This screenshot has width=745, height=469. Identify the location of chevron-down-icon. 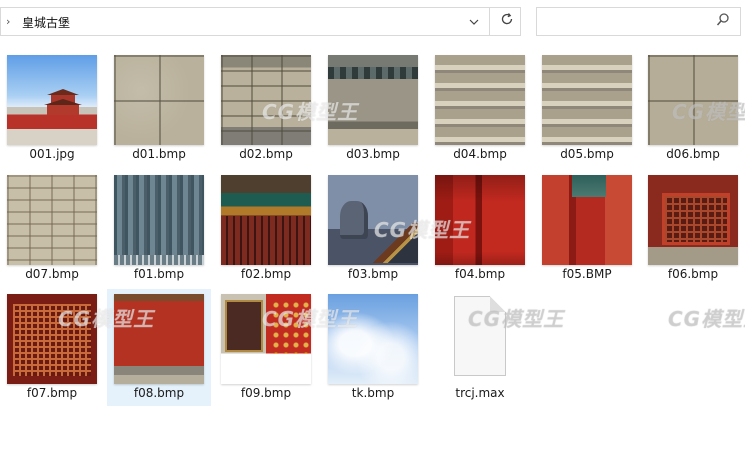
(474, 22).